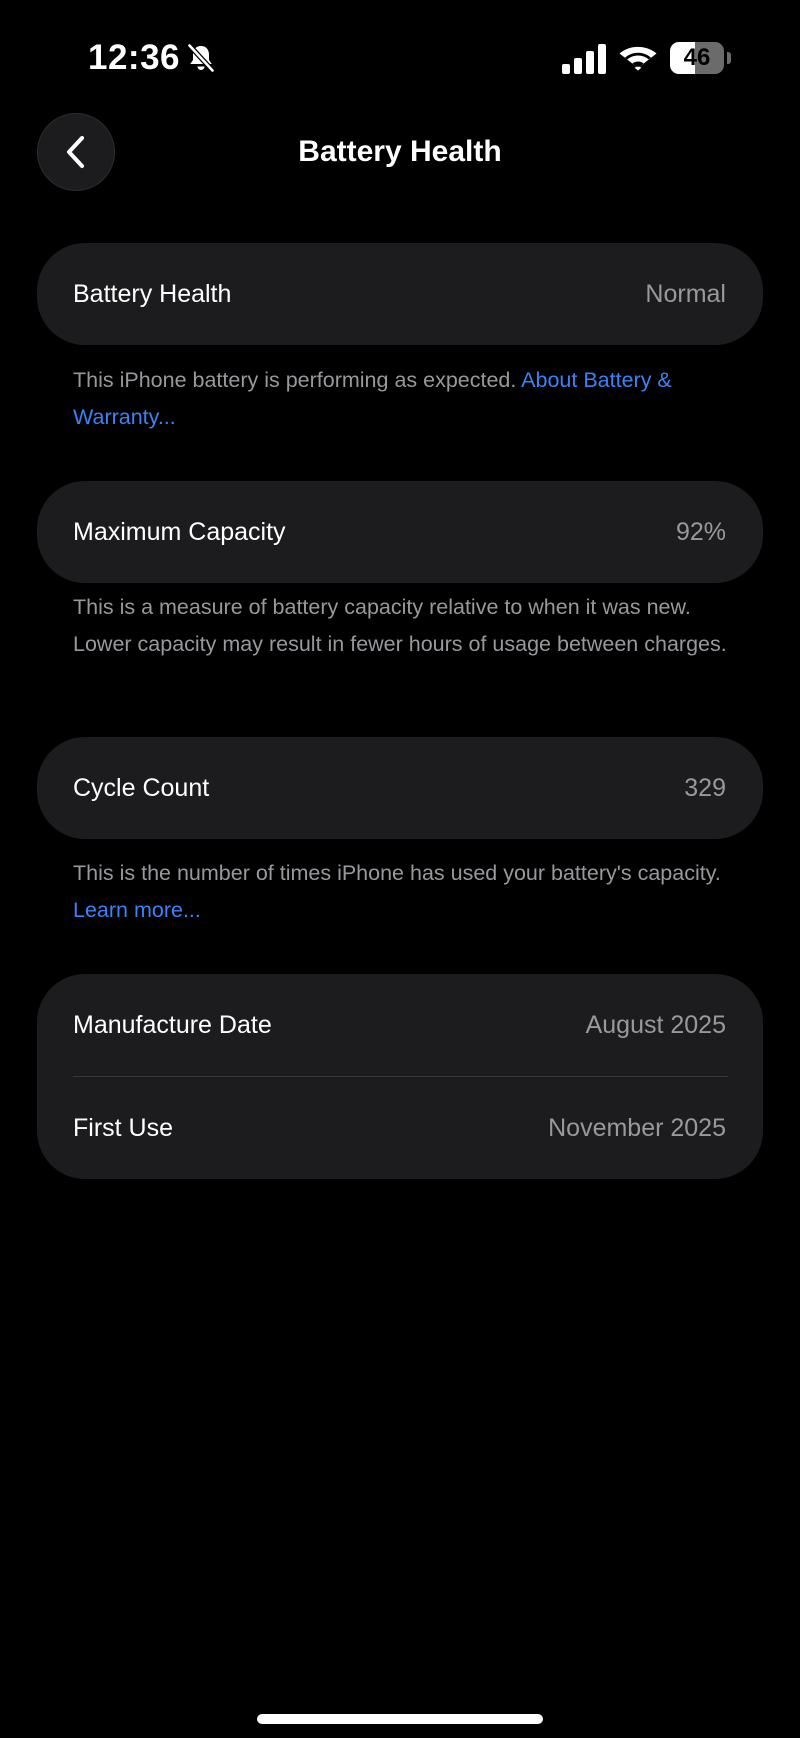  Describe the element at coordinates (201, 58) in the screenshot. I see `bell-slash-icon` at that location.